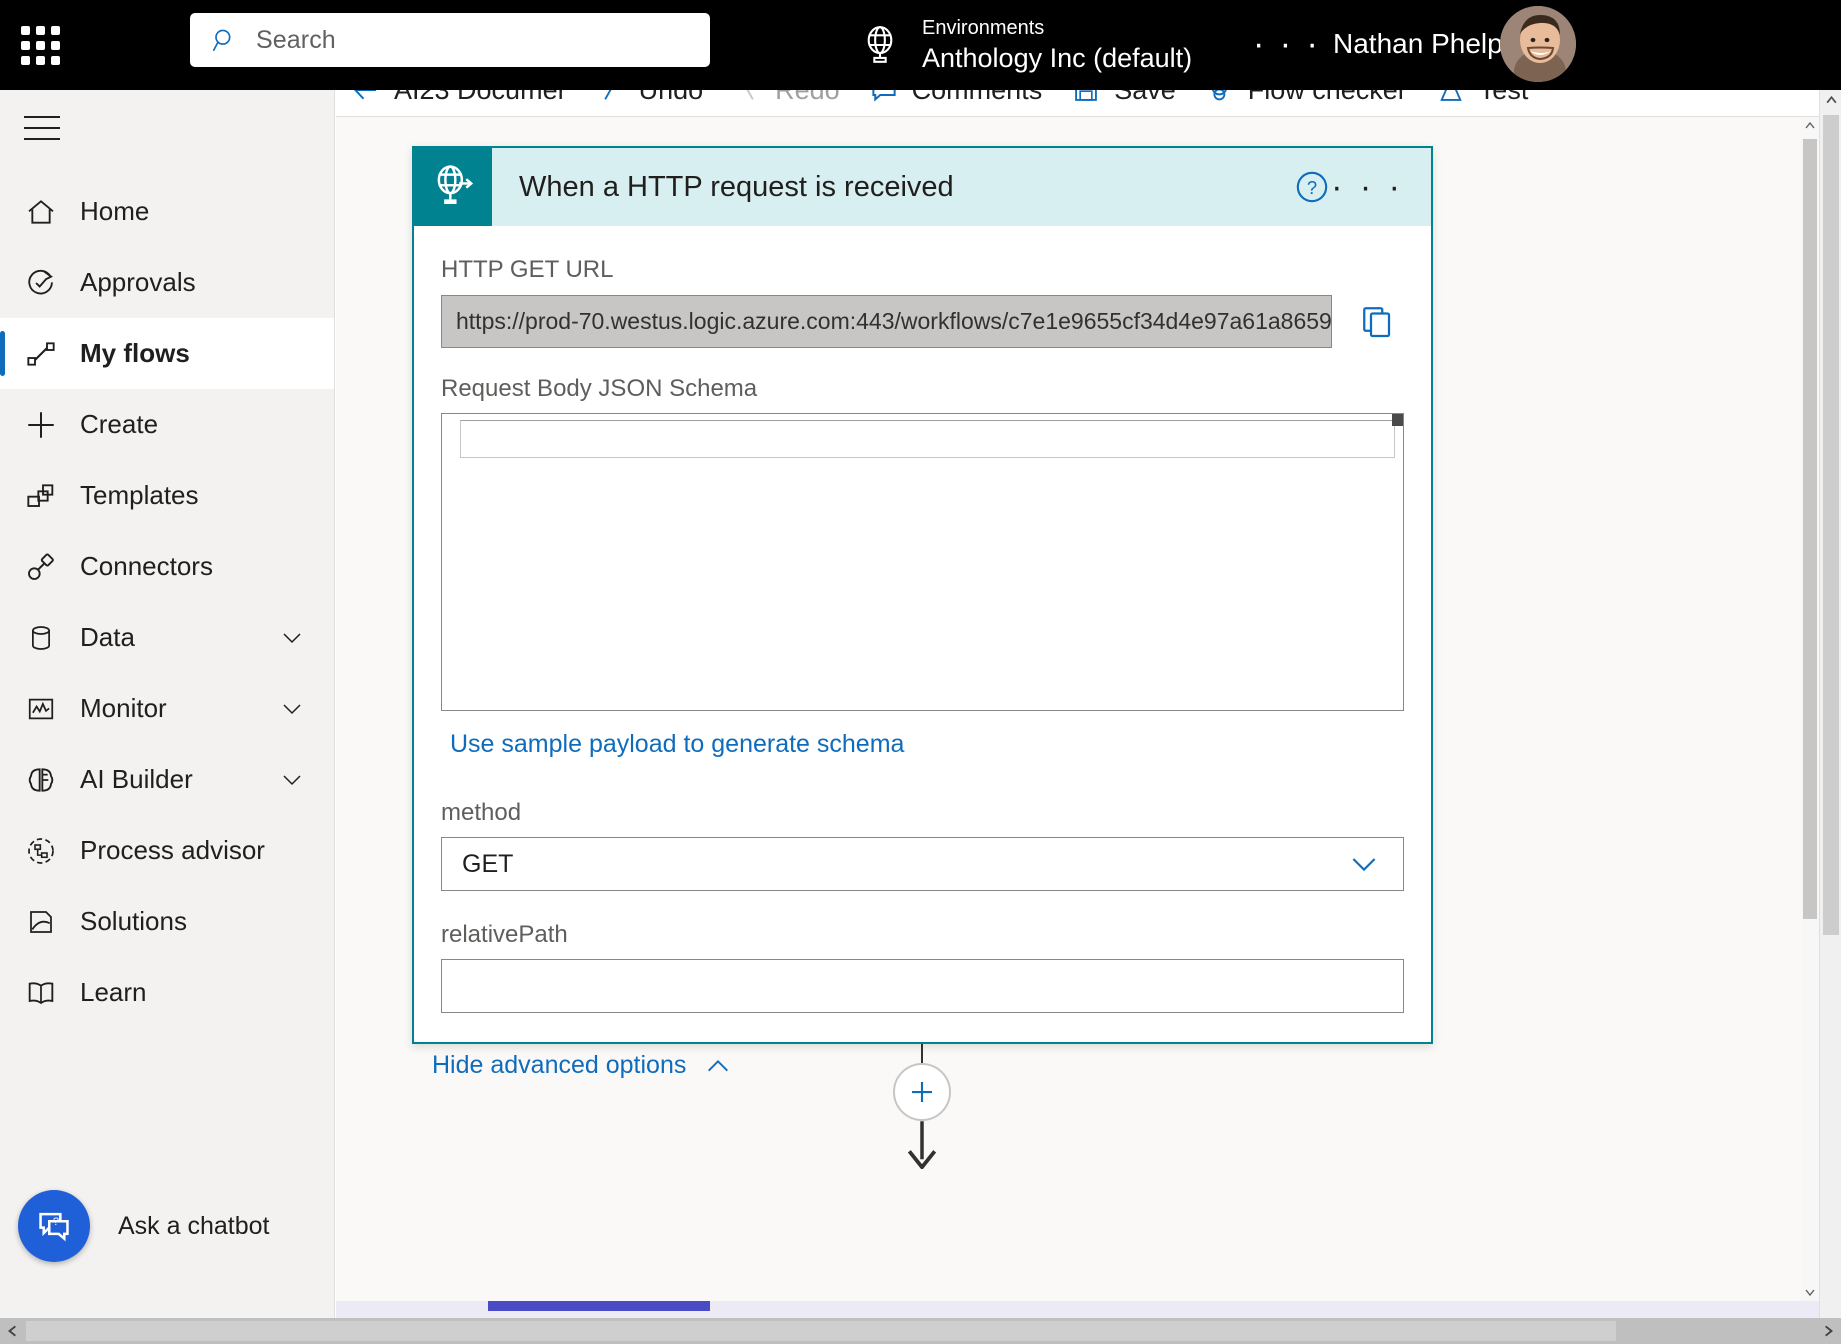 The width and height of the screenshot is (1841, 1344). I want to click on browser-hscroll-thumb, so click(821, 1331).